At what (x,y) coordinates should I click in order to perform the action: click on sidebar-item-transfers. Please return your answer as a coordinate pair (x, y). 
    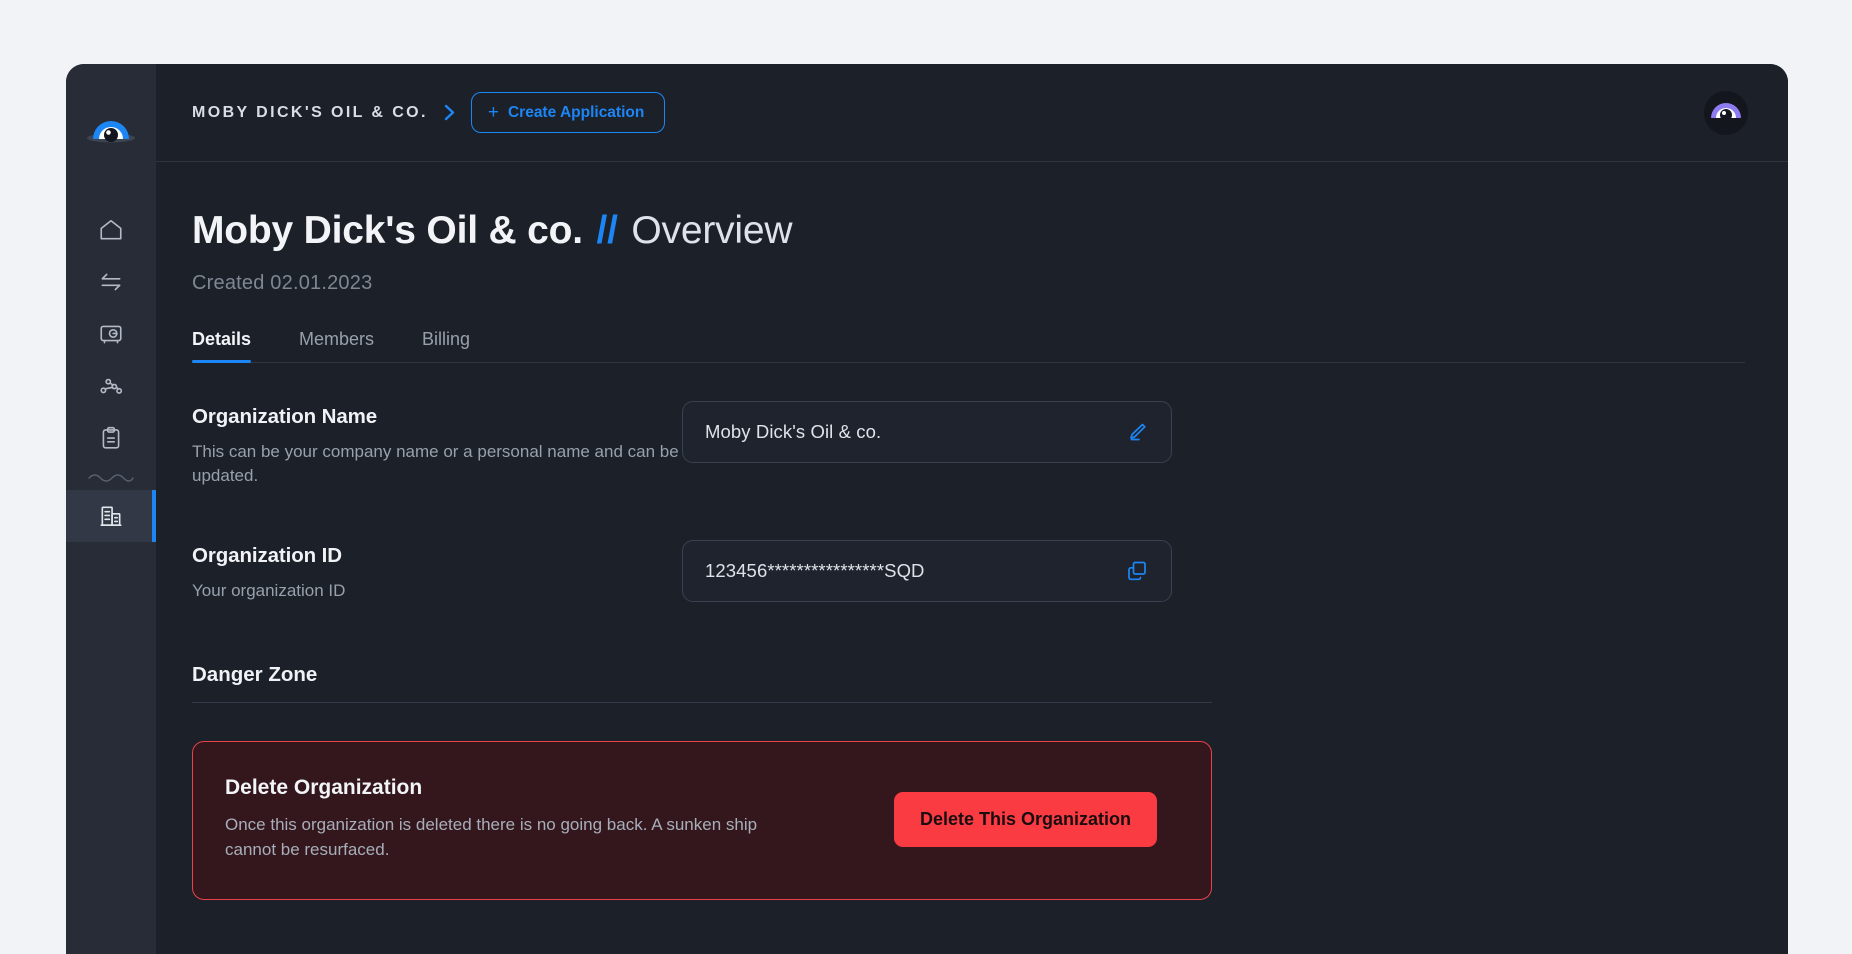
    Looking at the image, I should click on (111, 282).